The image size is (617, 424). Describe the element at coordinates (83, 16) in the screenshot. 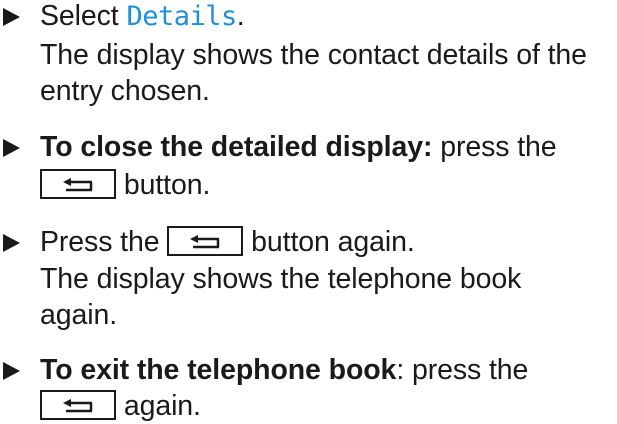

I see `select-text: Select` at that location.